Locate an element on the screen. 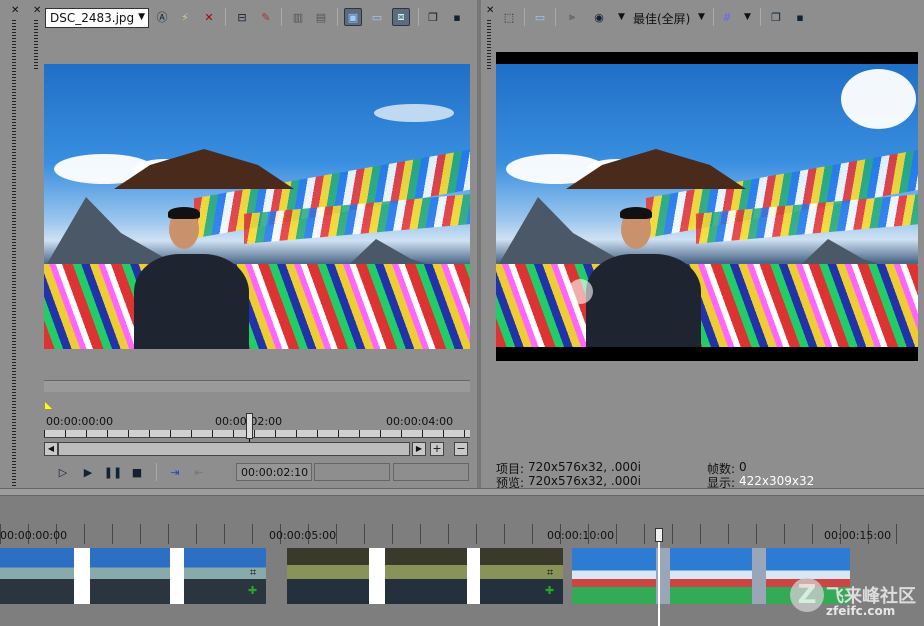 This screenshot has width=924, height=626. time-start: 00:00:00:00 is located at coordinates (80, 421).